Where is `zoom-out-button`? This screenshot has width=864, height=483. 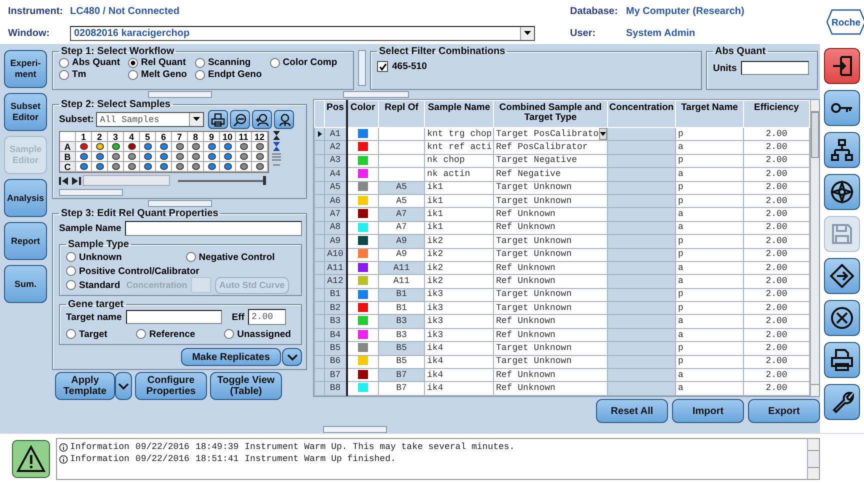
zoom-out-button is located at coordinates (240, 119).